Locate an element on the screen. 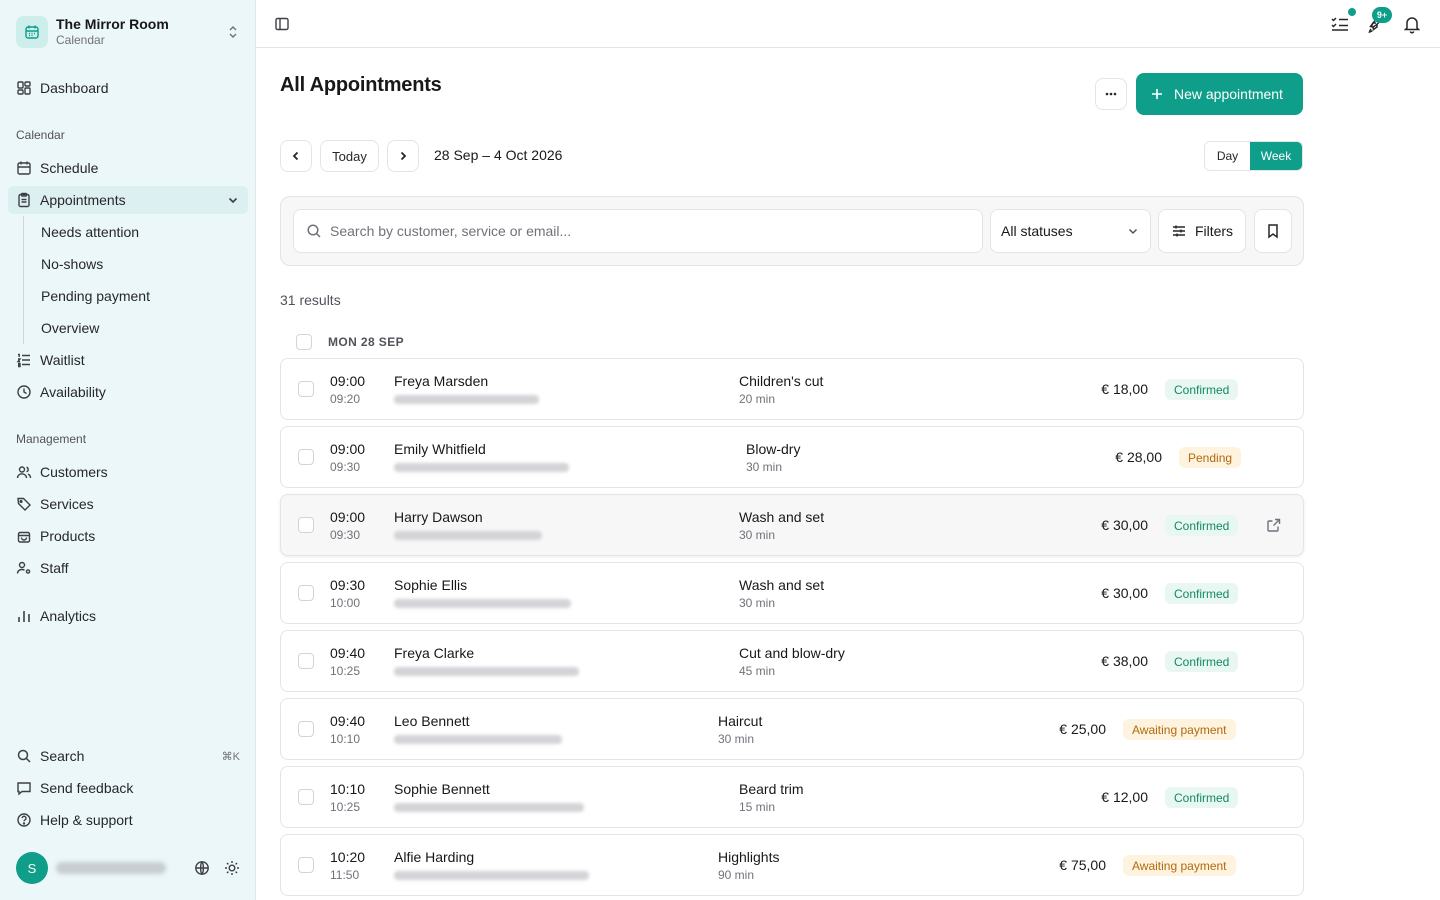 The width and height of the screenshot is (1440, 900). day-group-header: MON 28 SEP is located at coordinates (350, 342).